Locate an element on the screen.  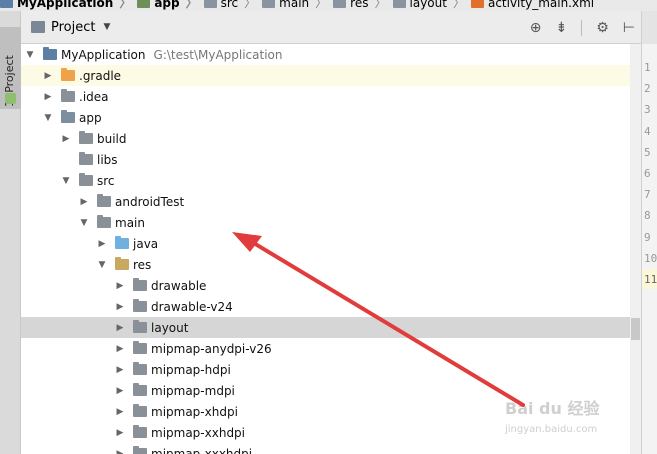
project-panel-header: Project ▼ ⊕ ⇟ ⚙ ⊢ is located at coordinates (331, 27).